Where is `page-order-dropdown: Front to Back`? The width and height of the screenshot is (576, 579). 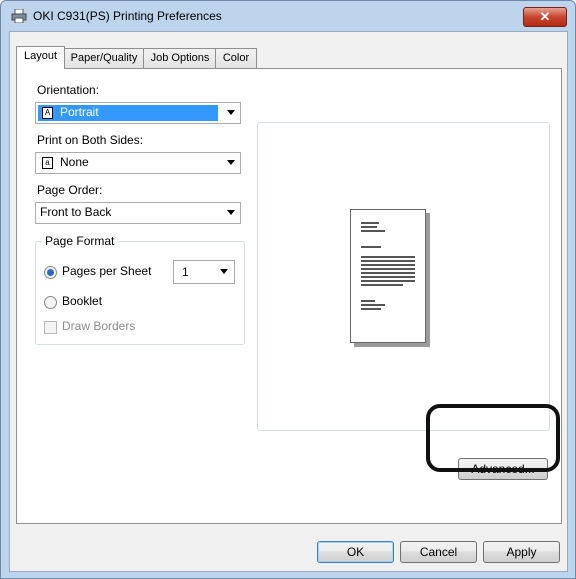 page-order-dropdown: Front to Back is located at coordinates (138, 213).